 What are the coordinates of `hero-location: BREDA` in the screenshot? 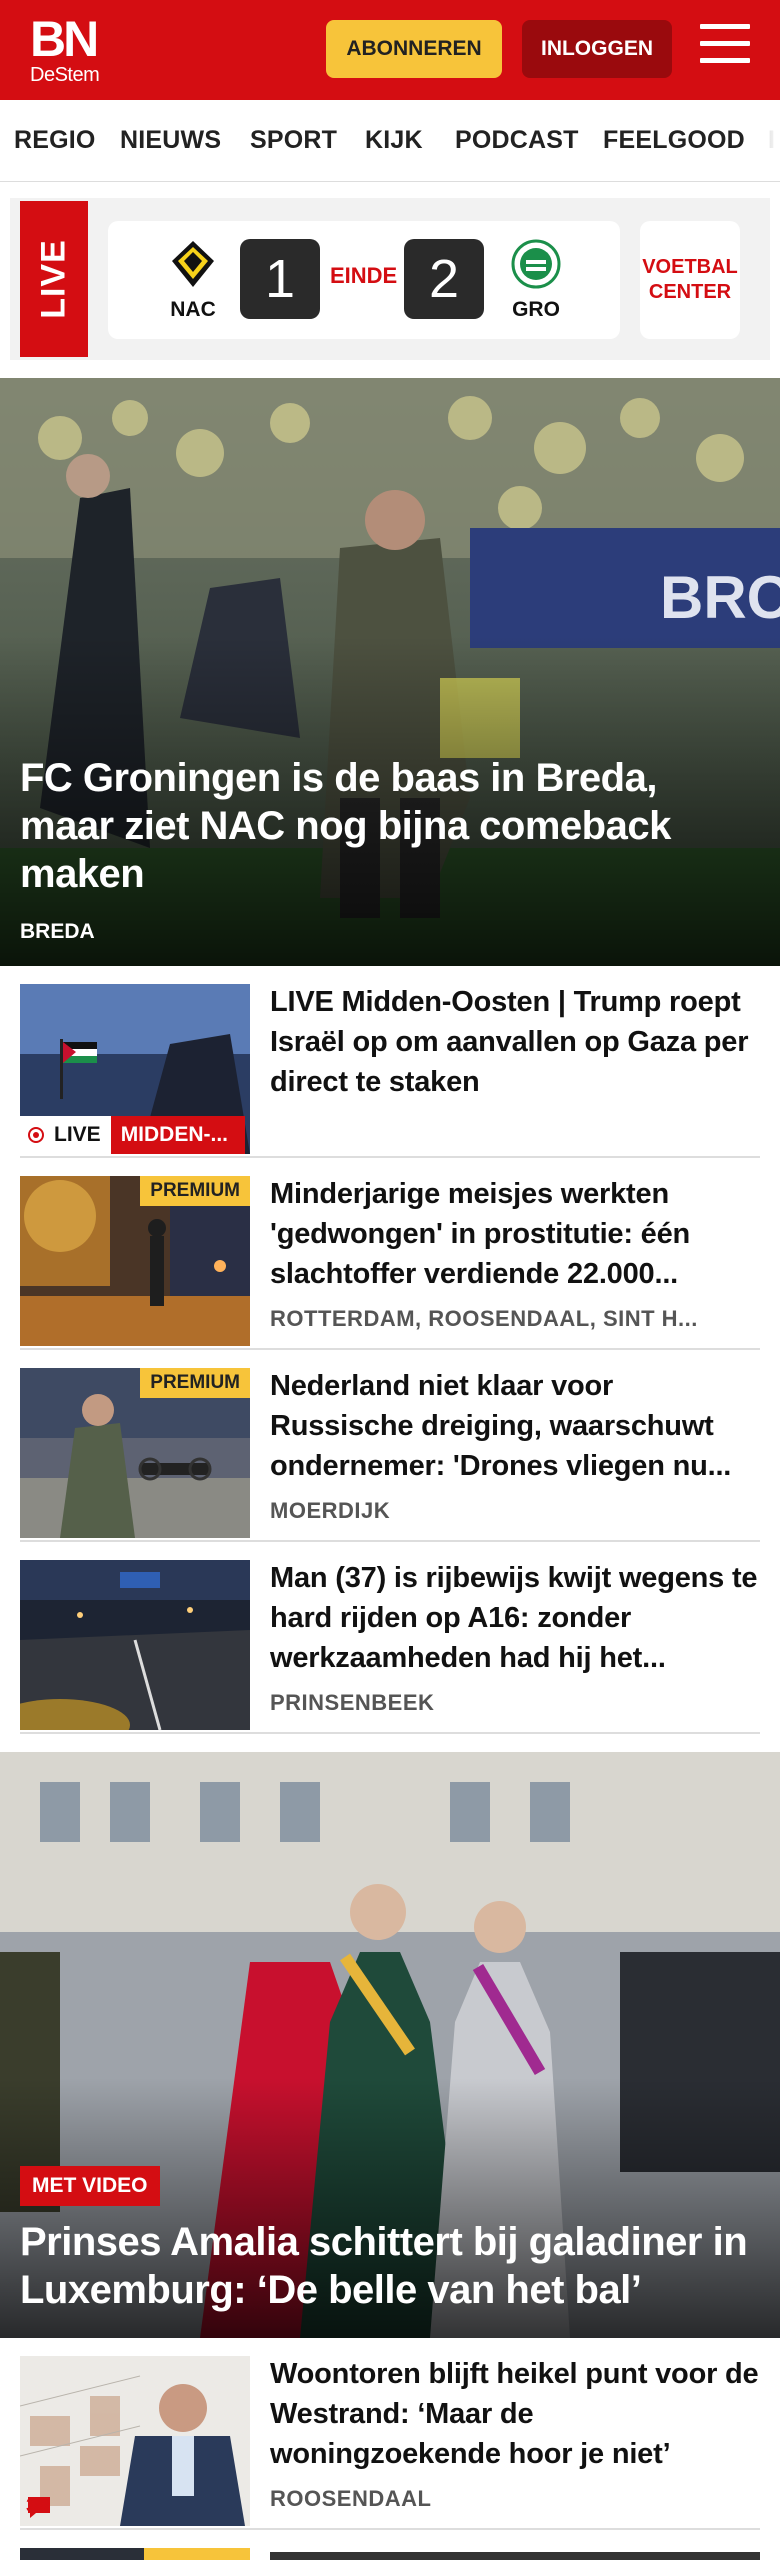 It's located at (57, 931).